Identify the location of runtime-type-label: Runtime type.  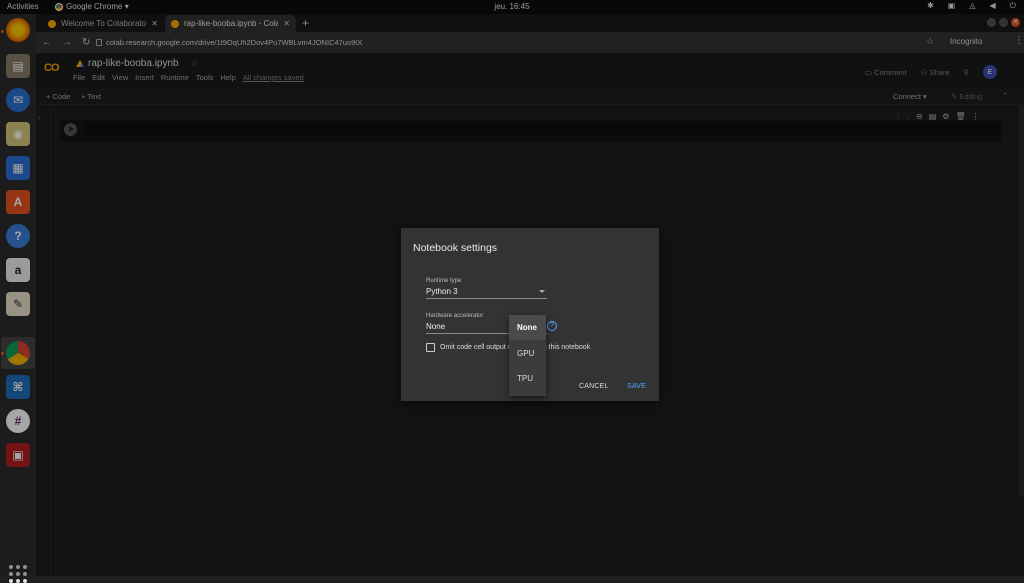
(444, 281).